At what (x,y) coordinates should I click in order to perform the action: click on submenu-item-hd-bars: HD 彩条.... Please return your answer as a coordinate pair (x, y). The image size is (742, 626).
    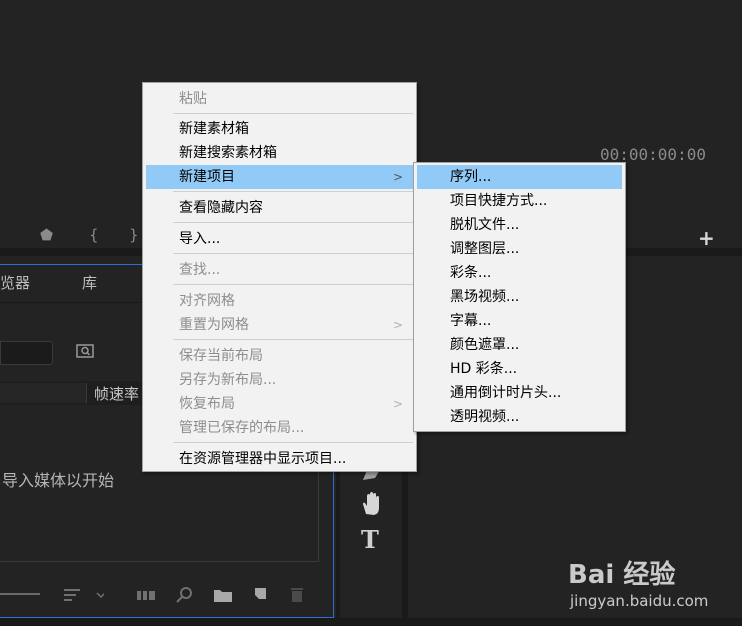
    Looking at the image, I should click on (519, 369).